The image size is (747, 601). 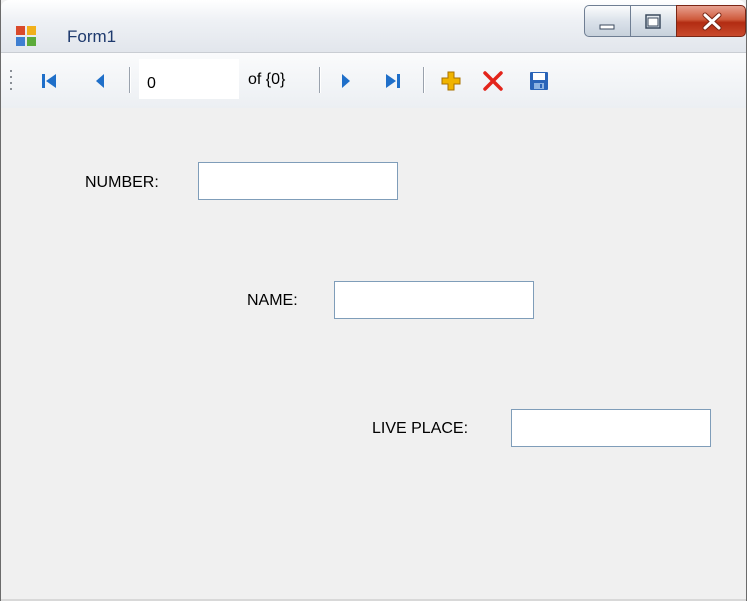 I want to click on toolbar-grip-icon, so click(x=11, y=82).